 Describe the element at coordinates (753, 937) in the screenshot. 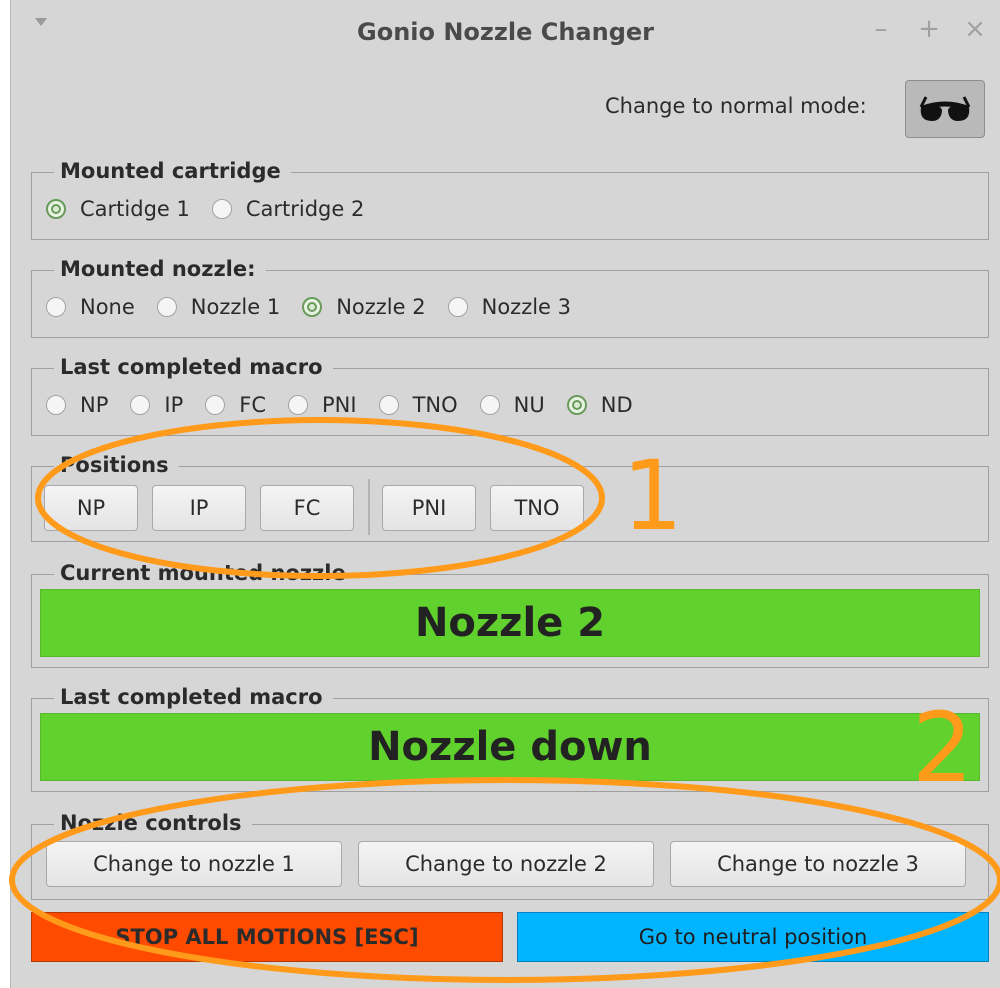

I see `go-to-neutral-button: Go to neutral position` at that location.